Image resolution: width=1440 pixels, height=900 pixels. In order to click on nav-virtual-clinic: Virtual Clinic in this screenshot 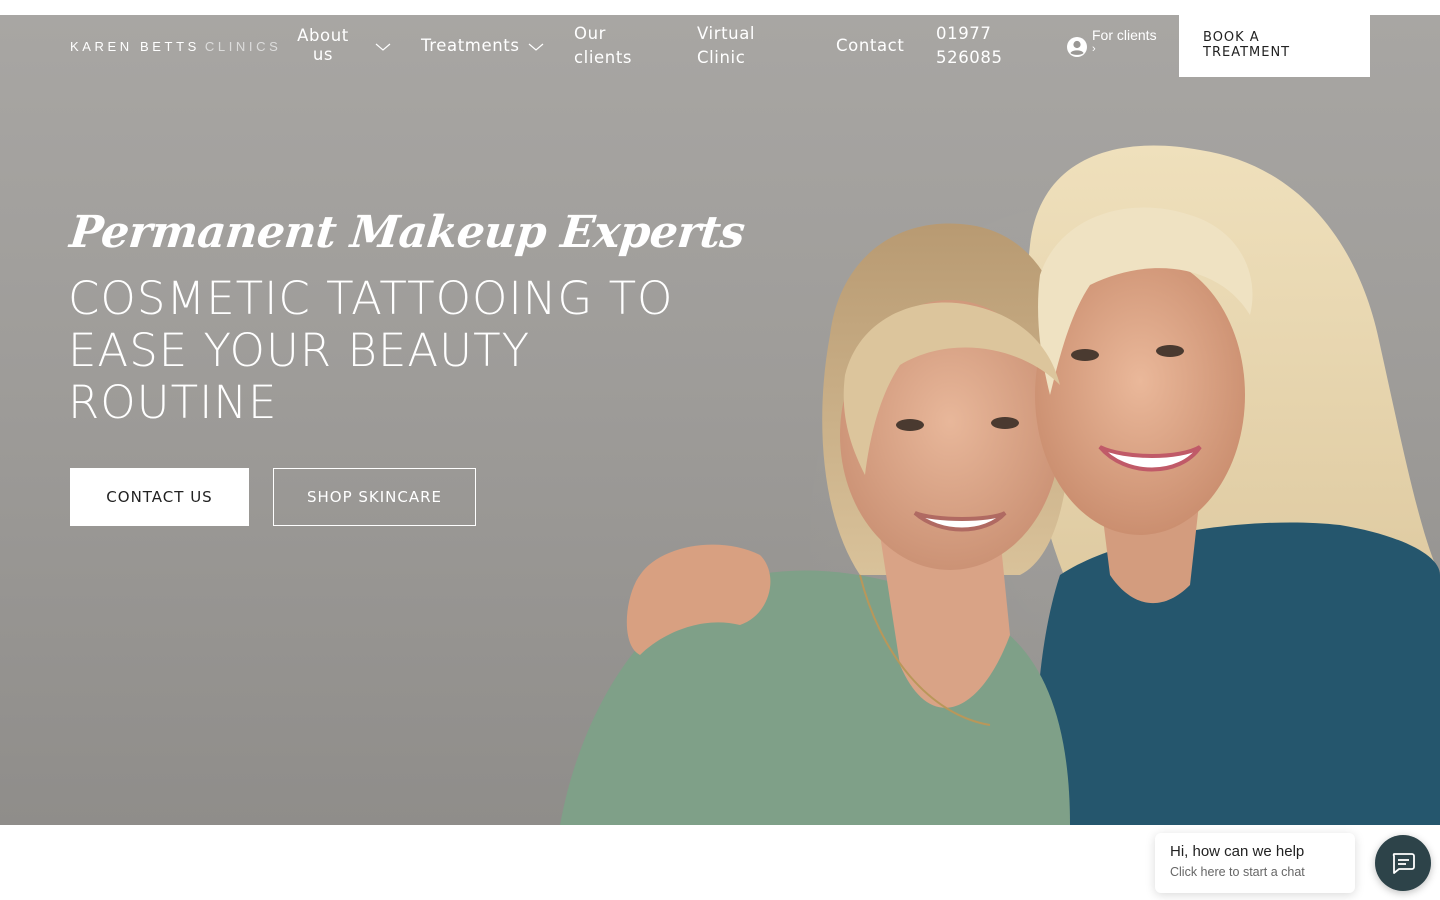, I will do `click(742, 46)`.